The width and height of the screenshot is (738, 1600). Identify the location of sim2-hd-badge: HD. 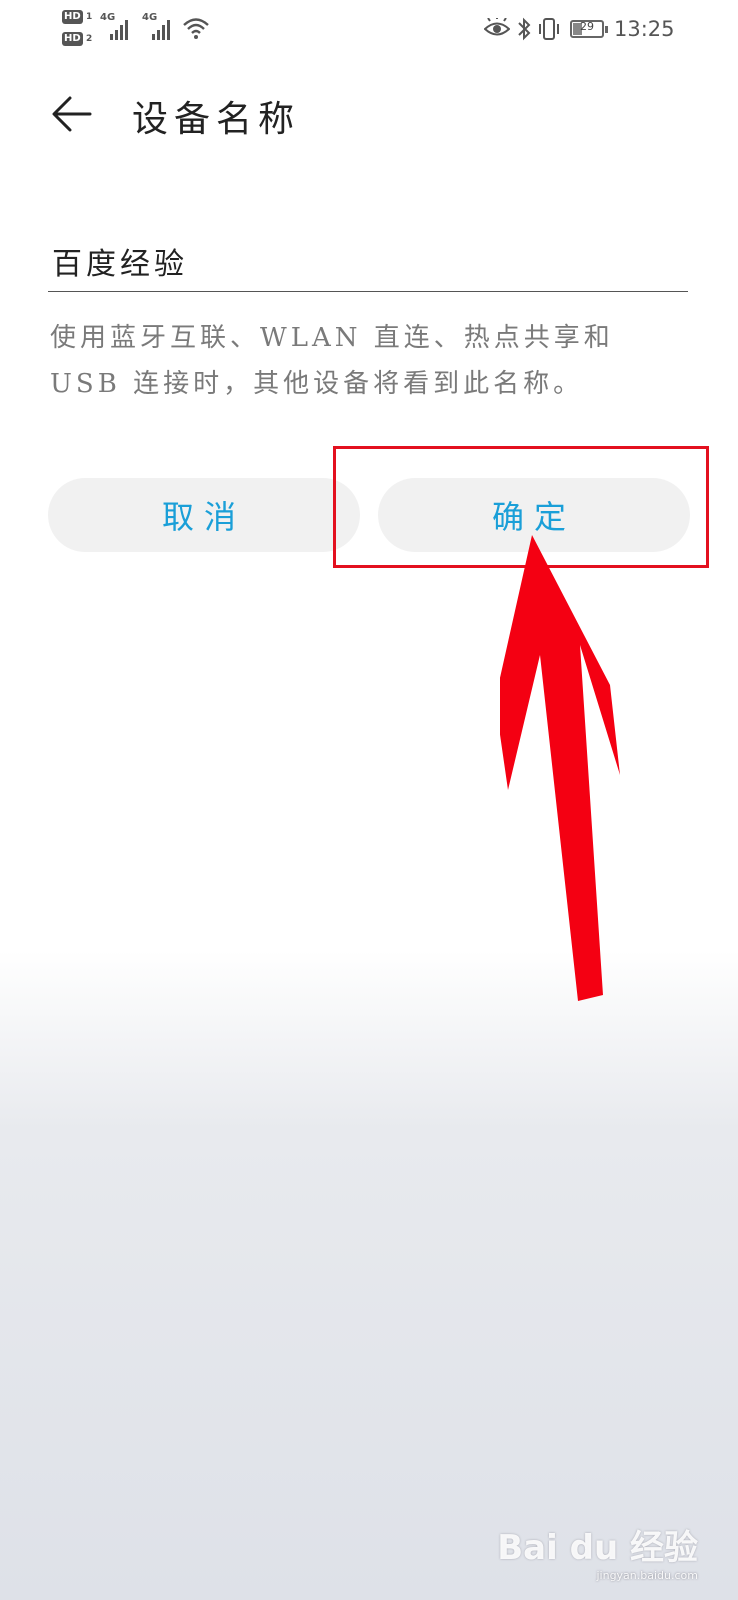
(72, 39).